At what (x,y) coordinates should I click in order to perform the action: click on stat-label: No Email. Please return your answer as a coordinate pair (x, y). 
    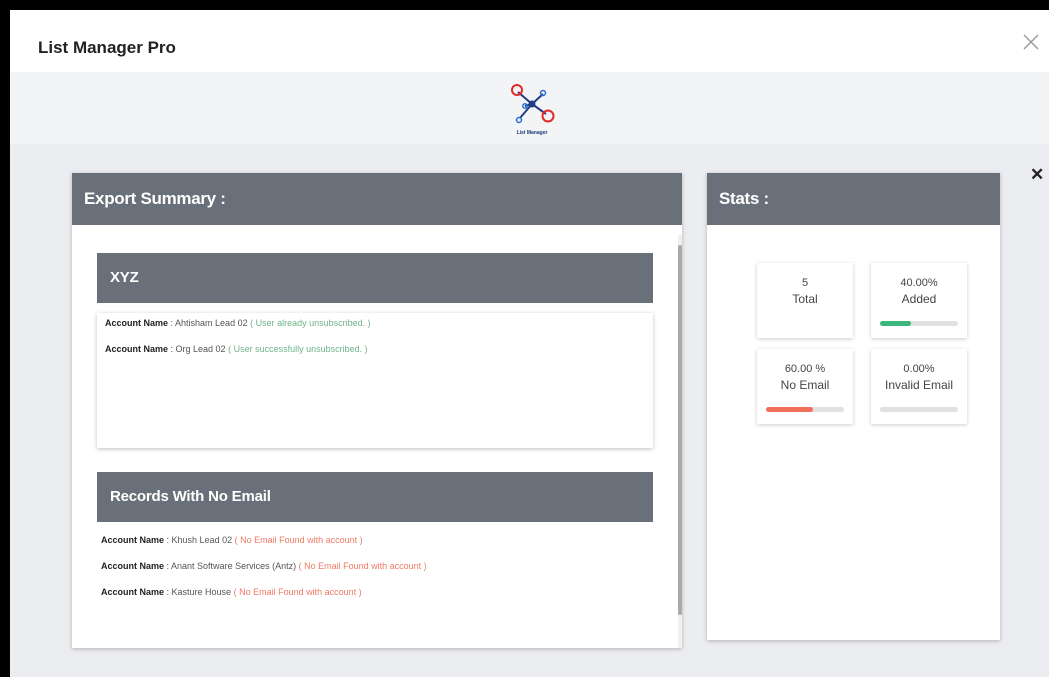
    Looking at the image, I should click on (805, 385).